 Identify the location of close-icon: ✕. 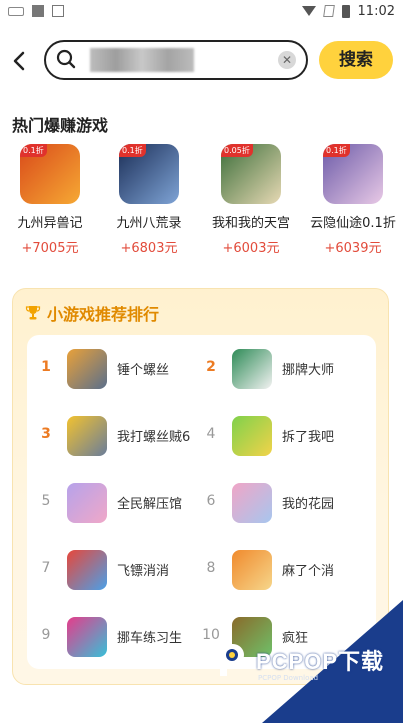
(287, 60).